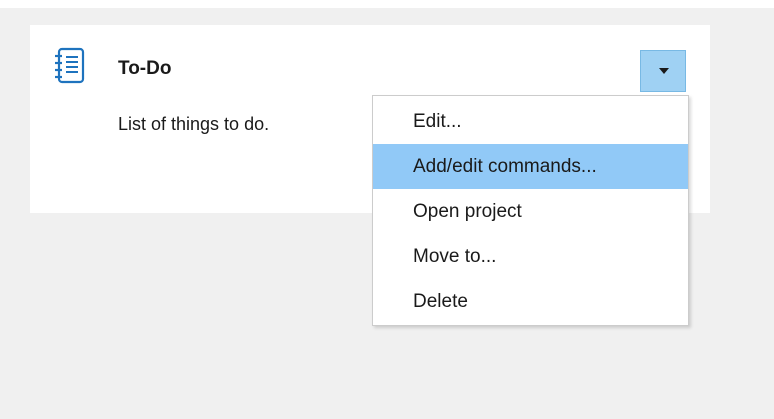 This screenshot has width=774, height=419. What do you see at coordinates (194, 124) in the screenshot?
I see `card-description: List of things to do.` at bounding box center [194, 124].